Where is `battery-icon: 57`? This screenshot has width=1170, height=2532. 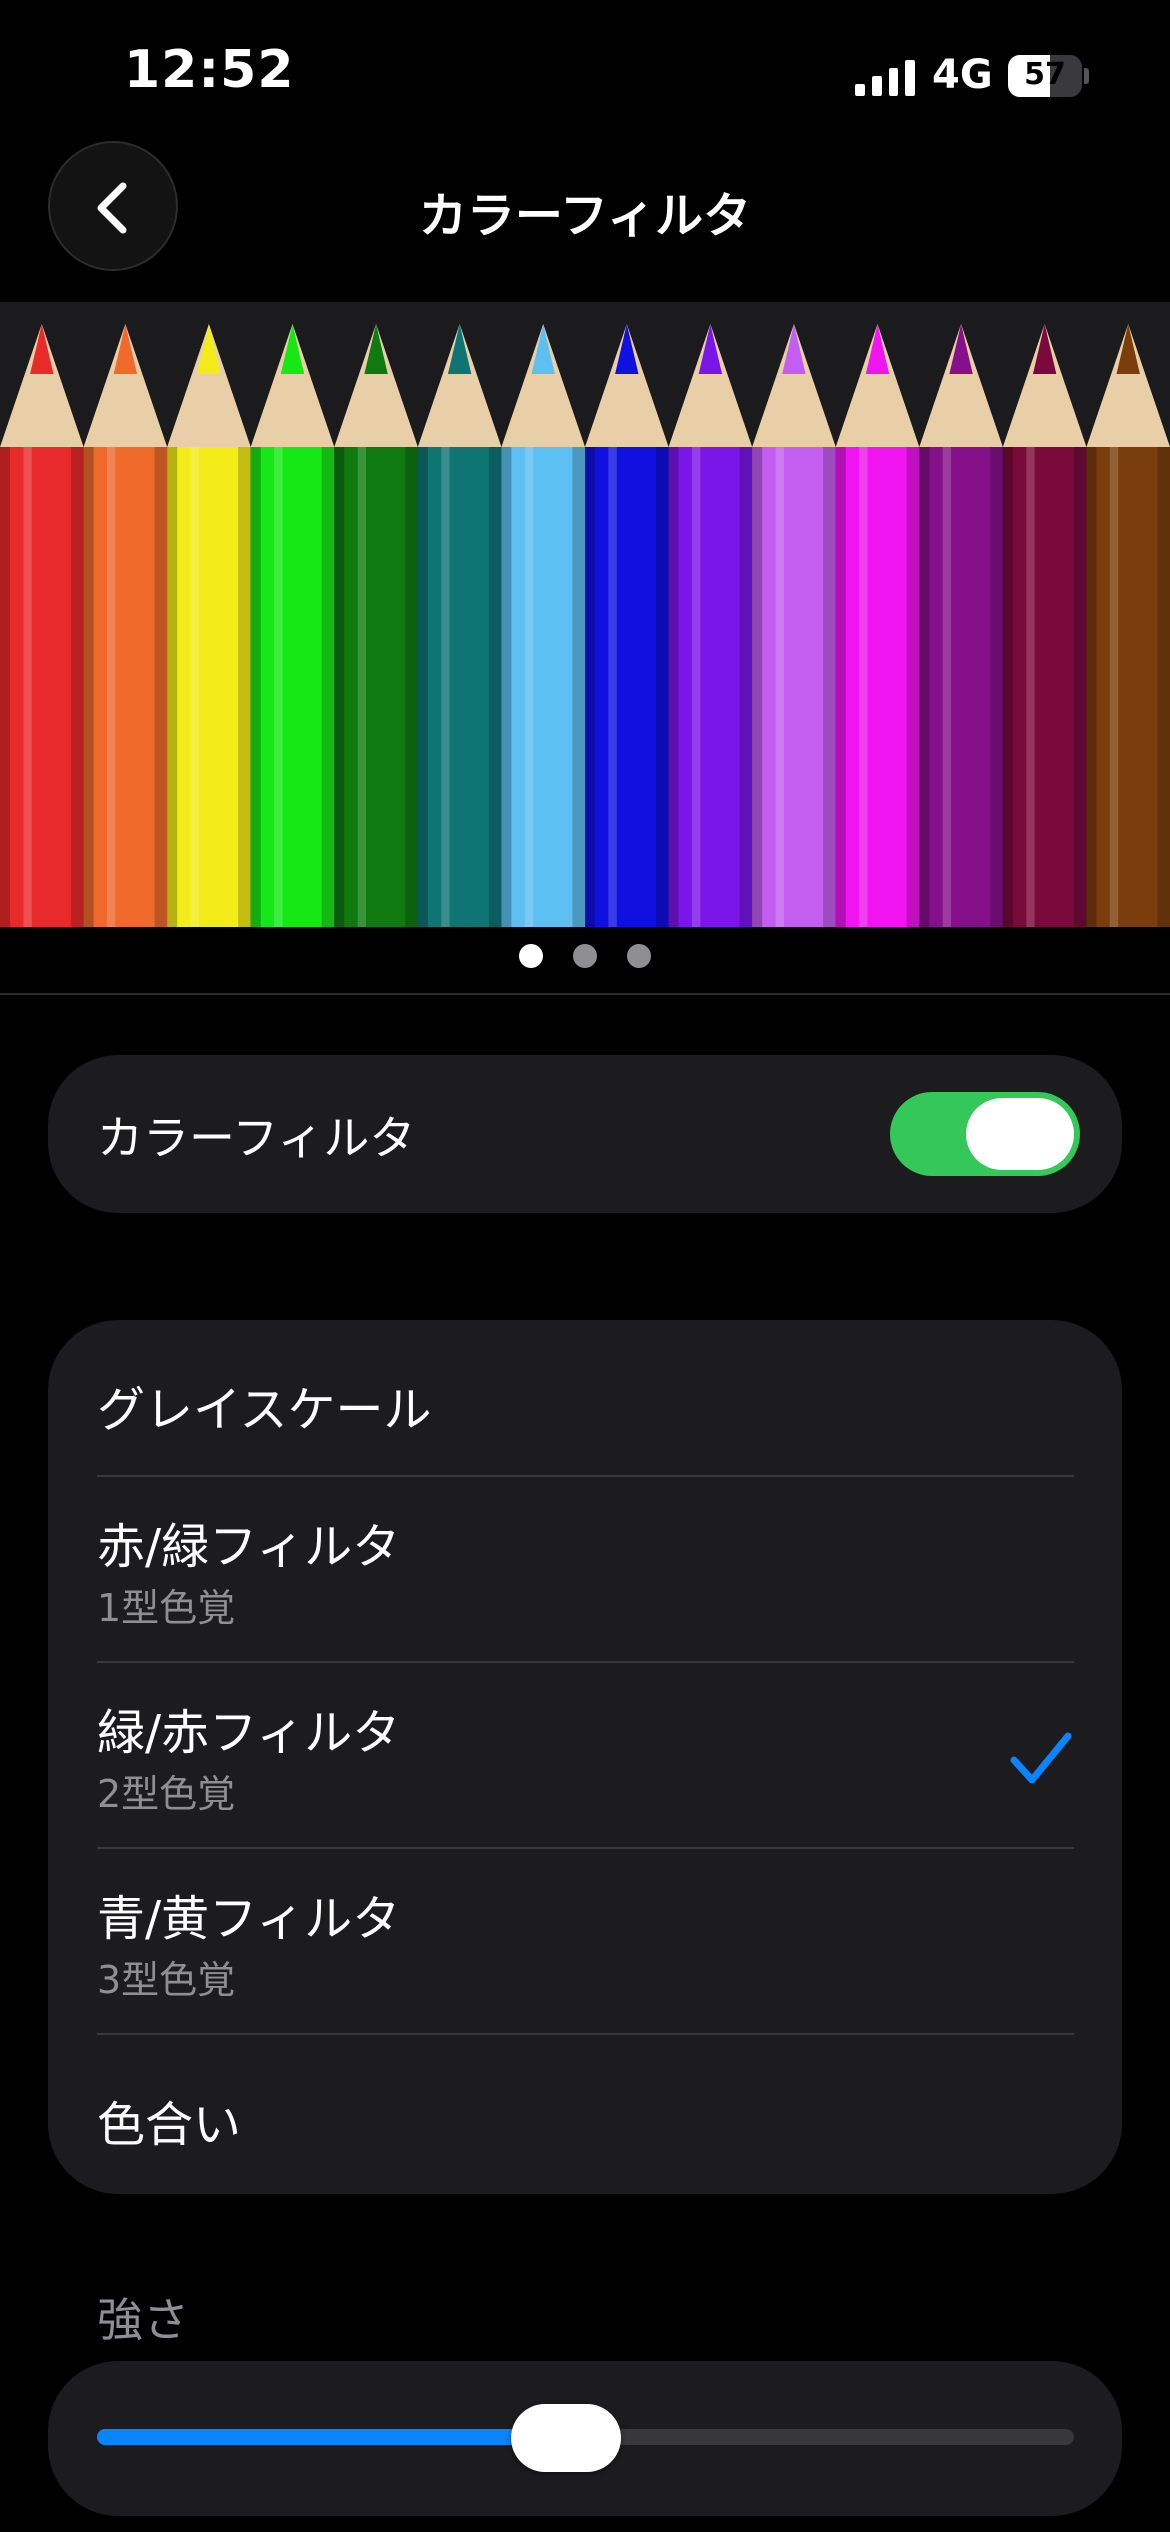 battery-icon: 57 is located at coordinates (1045, 76).